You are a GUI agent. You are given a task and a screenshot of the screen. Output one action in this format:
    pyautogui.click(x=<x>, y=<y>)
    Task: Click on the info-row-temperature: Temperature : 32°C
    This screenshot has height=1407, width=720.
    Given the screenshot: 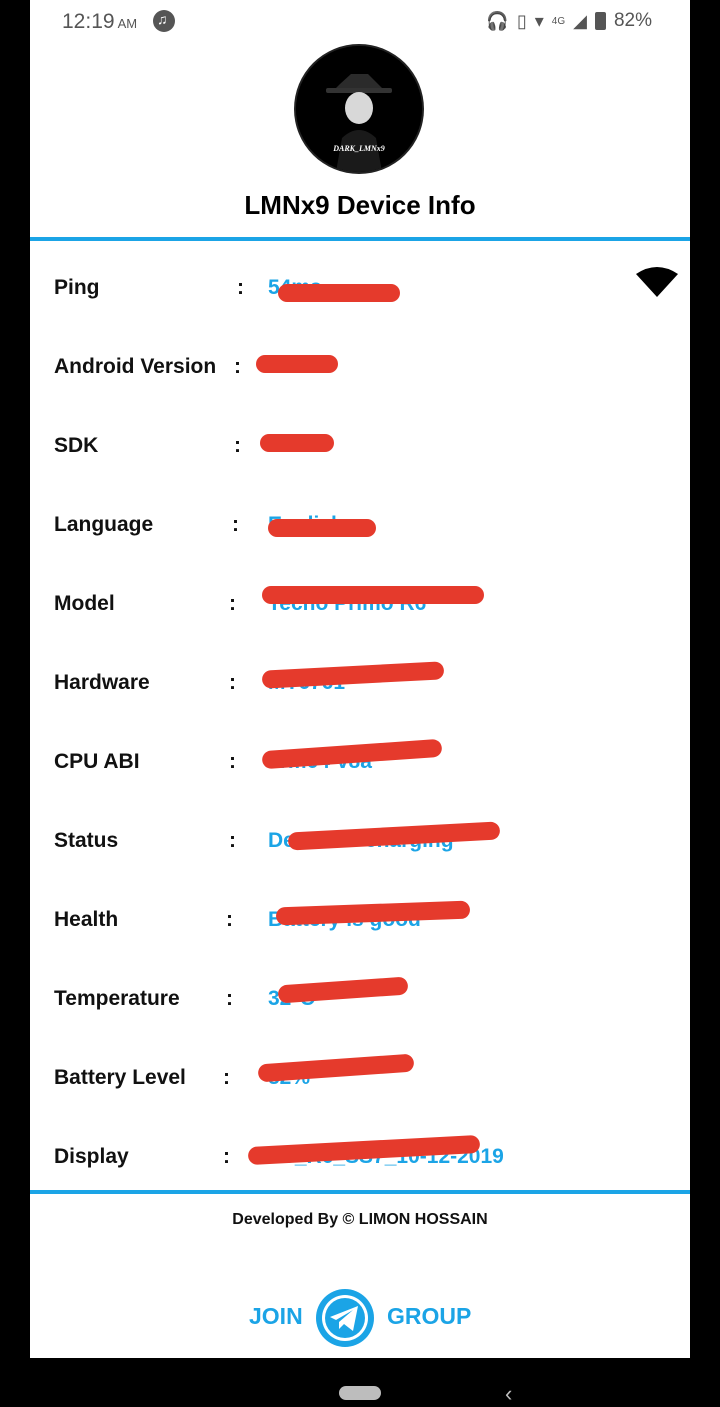 What is the action you would take?
    pyautogui.click(x=360, y=997)
    